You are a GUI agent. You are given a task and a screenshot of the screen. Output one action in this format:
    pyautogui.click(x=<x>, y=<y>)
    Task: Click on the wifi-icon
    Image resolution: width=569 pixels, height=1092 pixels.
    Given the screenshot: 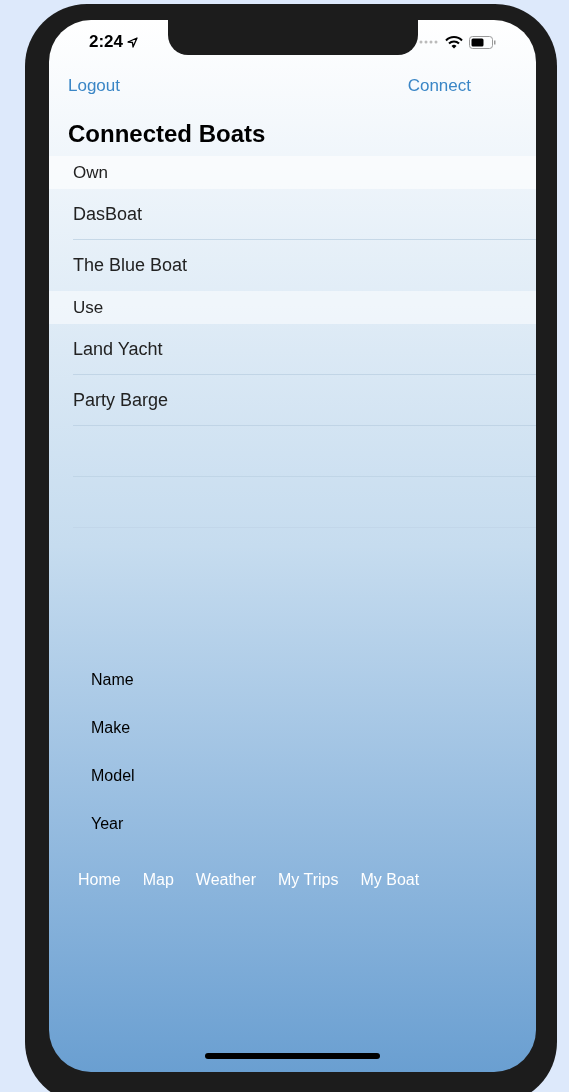 What is the action you would take?
    pyautogui.click(x=454, y=42)
    